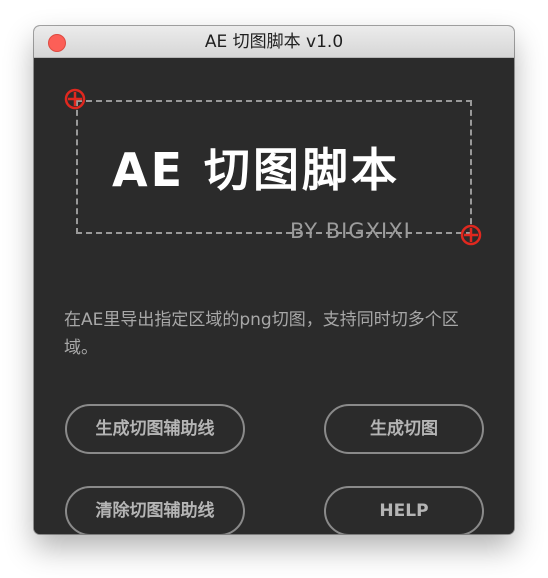 The width and height of the screenshot is (548, 578). I want to click on logo-title: AE 切图脚本, so click(256, 170).